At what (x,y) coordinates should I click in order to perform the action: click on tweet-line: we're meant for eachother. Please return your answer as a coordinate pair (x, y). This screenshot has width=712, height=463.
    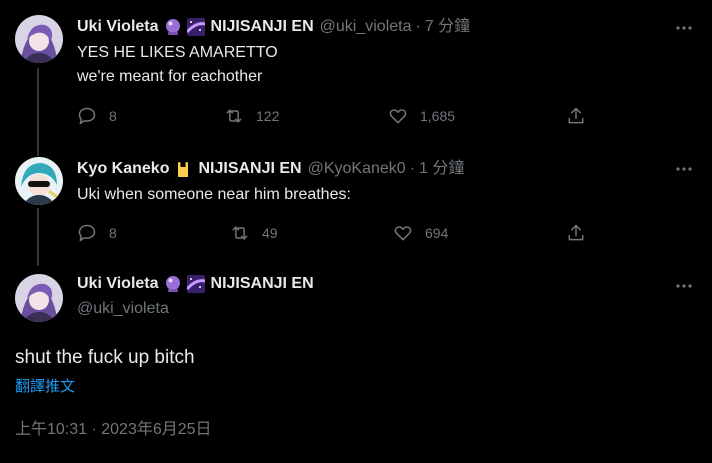
    Looking at the image, I should click on (170, 76).